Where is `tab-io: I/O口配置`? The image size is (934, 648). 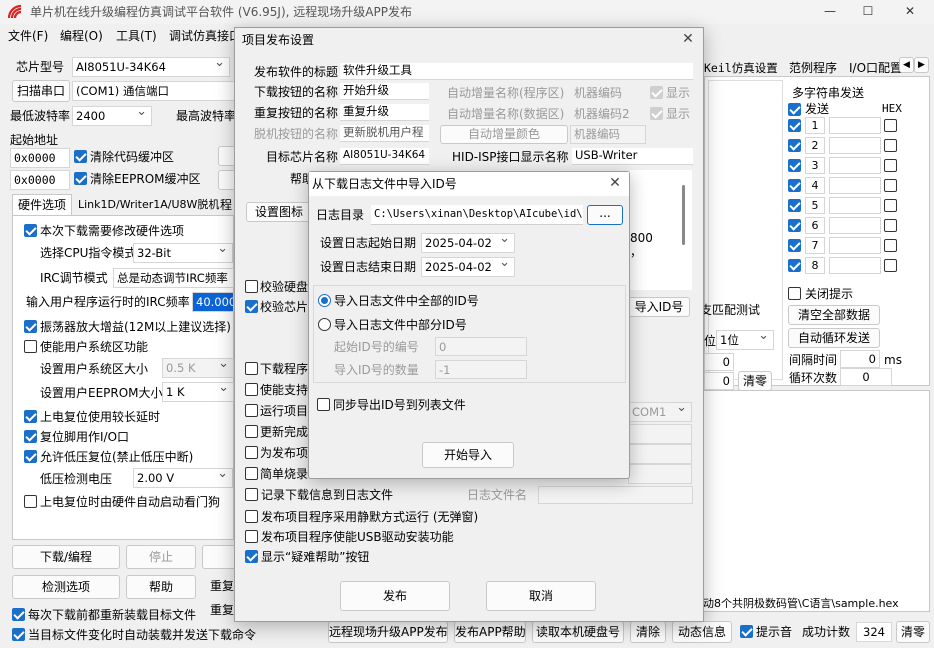
tab-io: I/O口配置 is located at coordinates (875, 68).